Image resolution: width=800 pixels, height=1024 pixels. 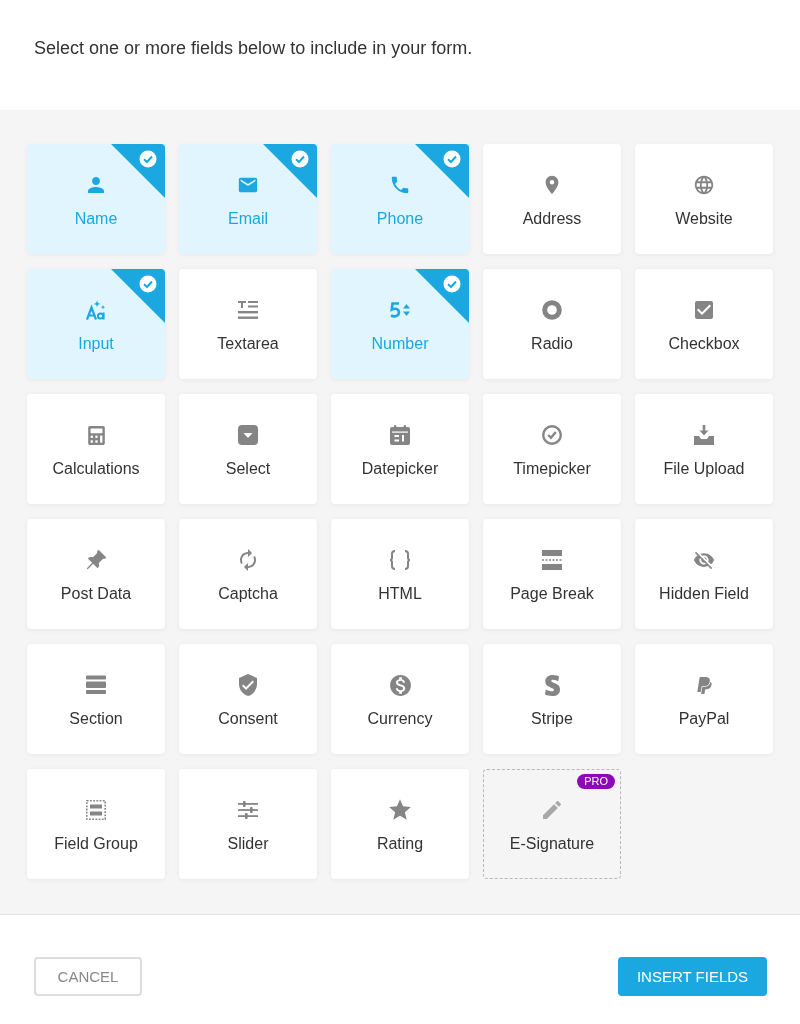 What do you see at coordinates (552, 199) in the screenshot?
I see `field-tile: Address` at bounding box center [552, 199].